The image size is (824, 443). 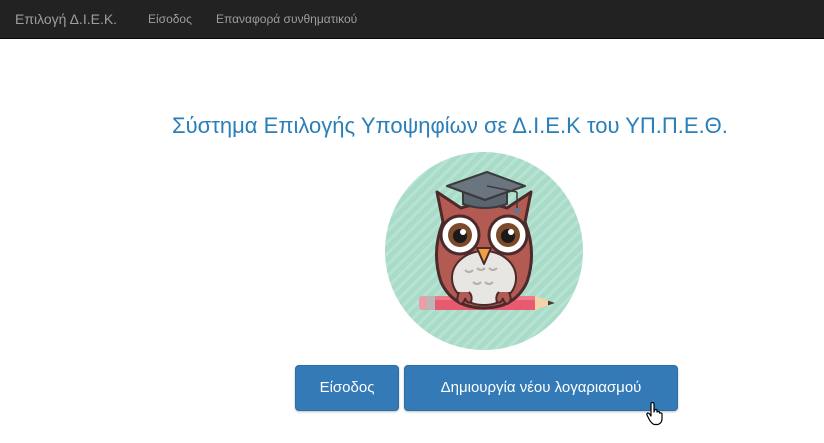 What do you see at coordinates (286, 19) in the screenshot?
I see `nav-link-password-reset: Επαναφορά συνθηματικού` at bounding box center [286, 19].